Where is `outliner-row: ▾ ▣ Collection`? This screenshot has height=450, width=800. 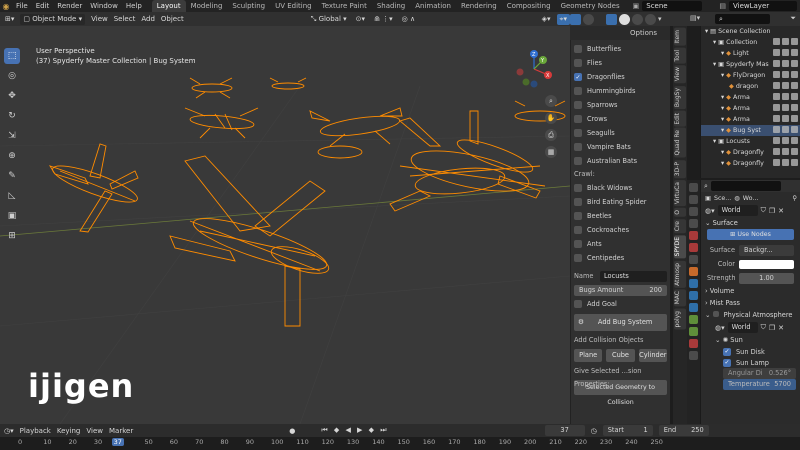
outliner-row: ▾ ▣ Collection is located at coordinates (750, 42).